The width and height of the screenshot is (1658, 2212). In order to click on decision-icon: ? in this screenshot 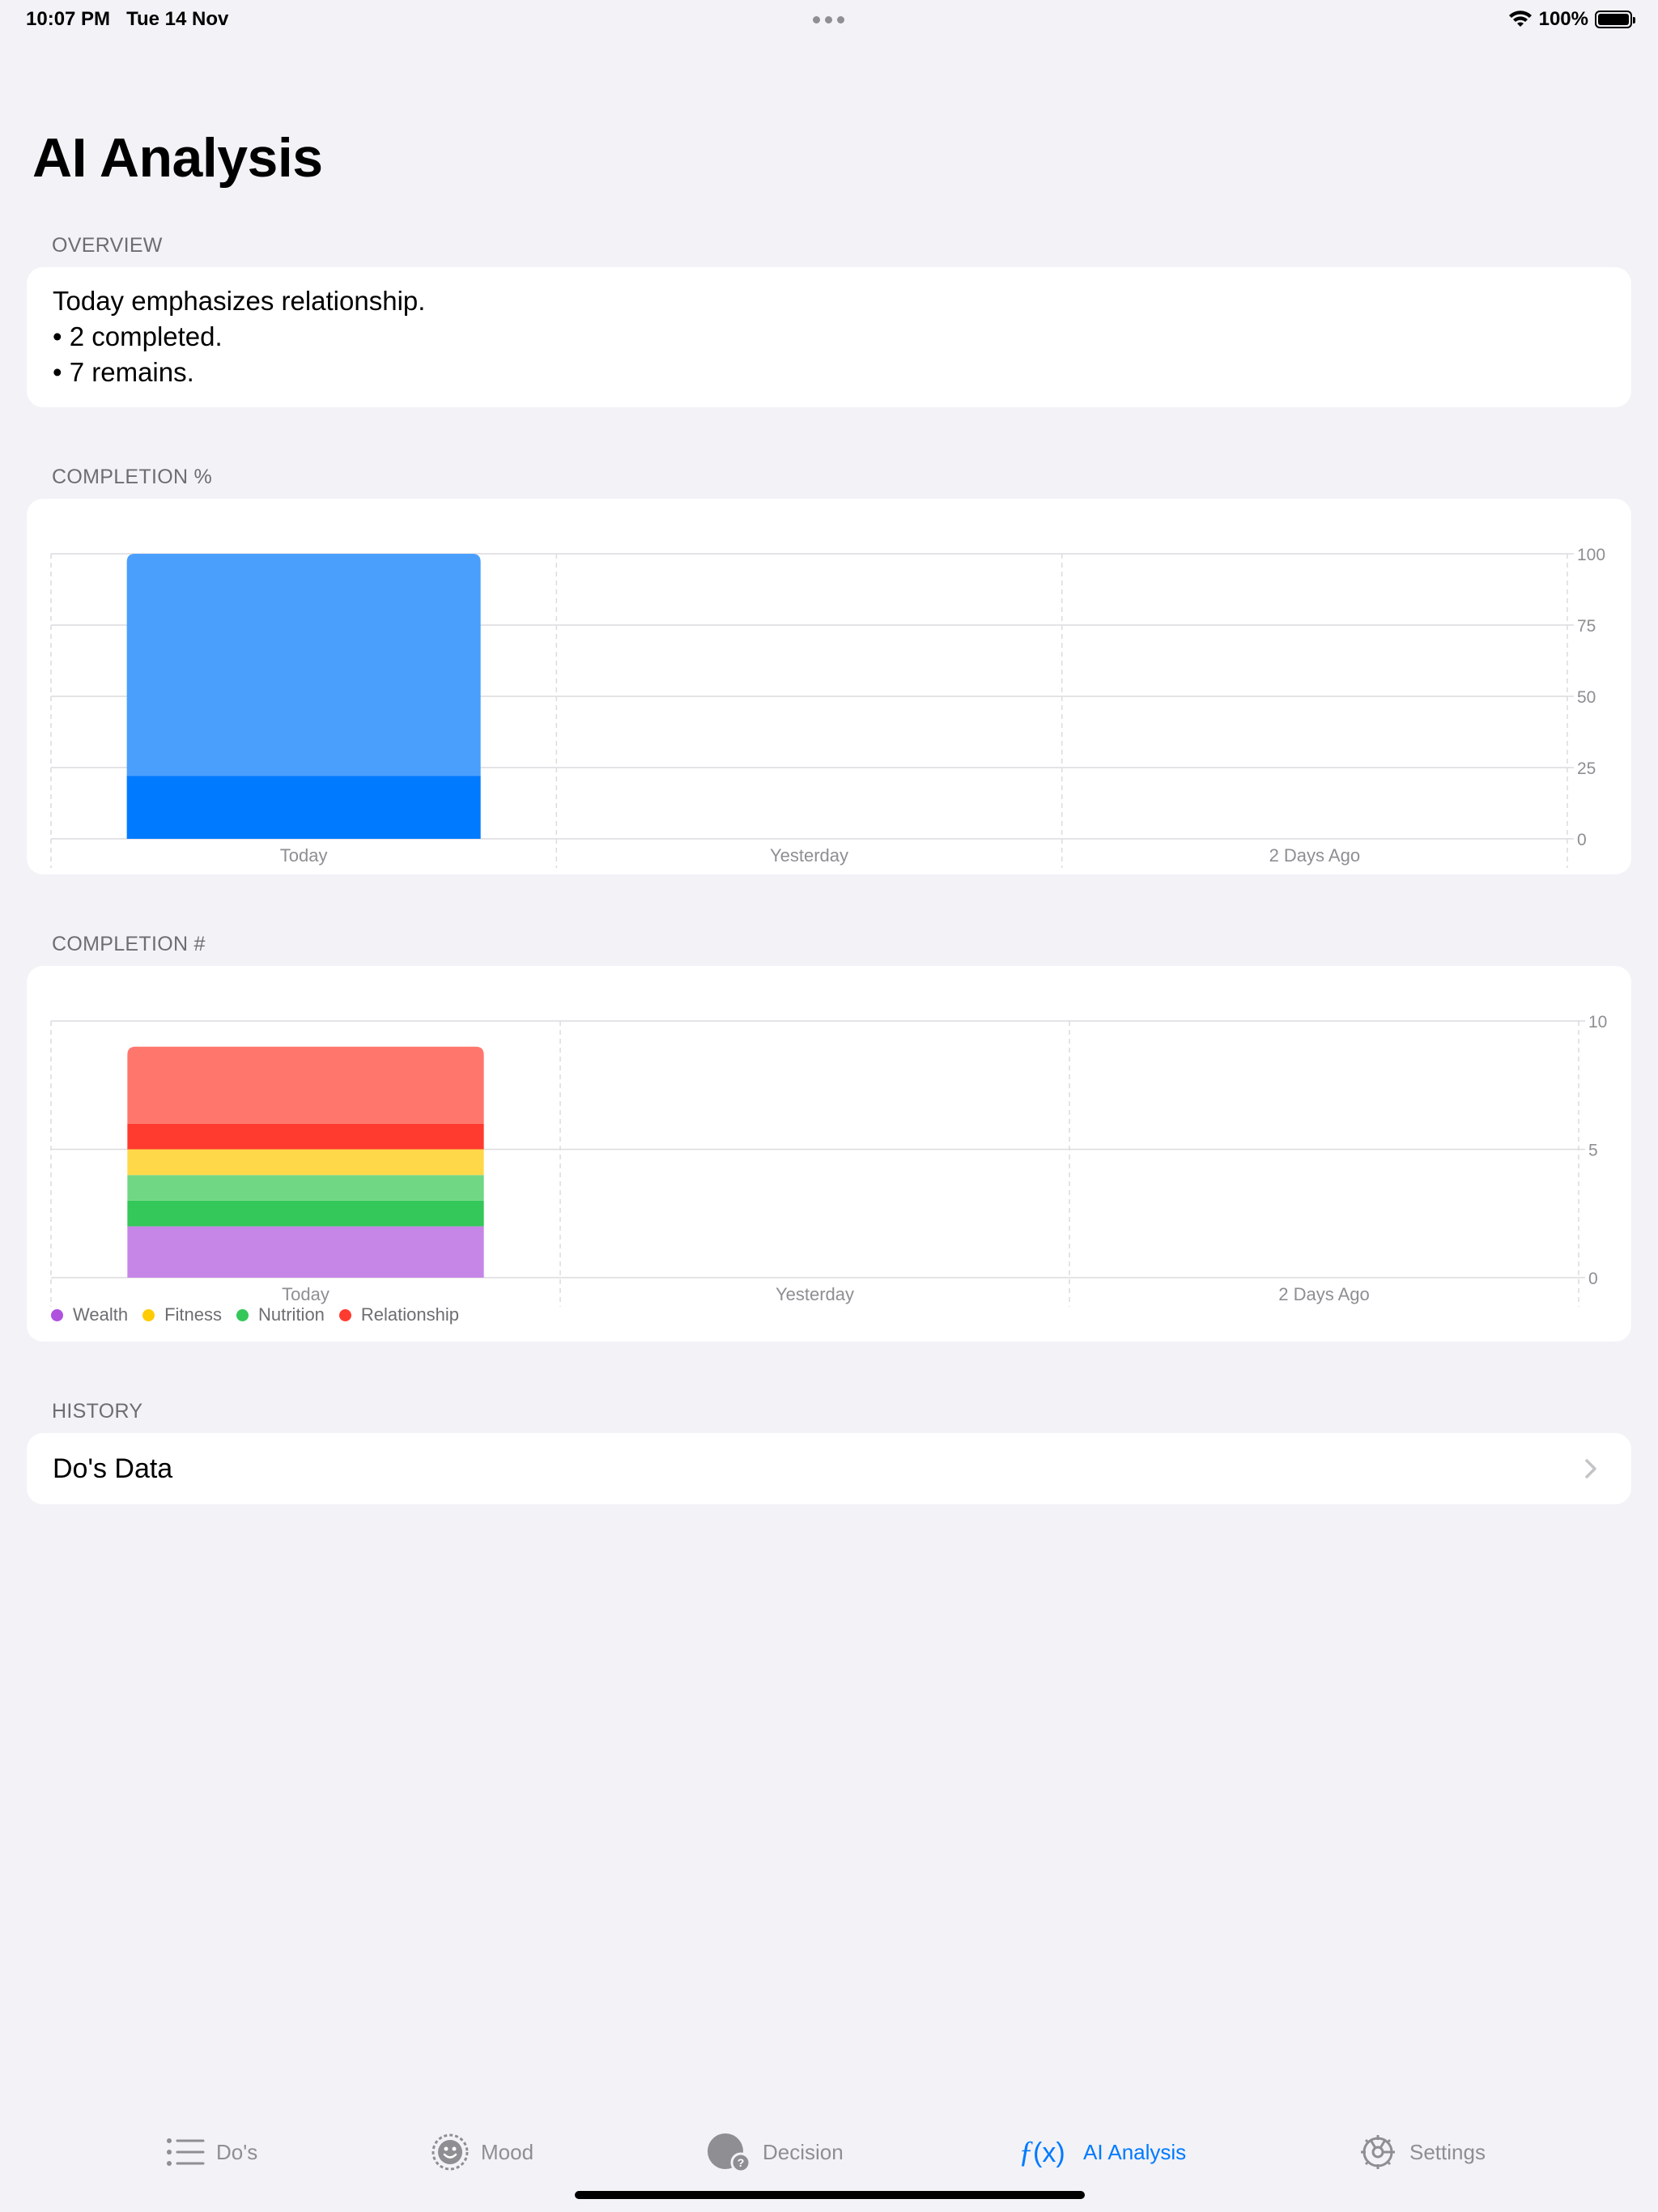, I will do `click(729, 2152)`.